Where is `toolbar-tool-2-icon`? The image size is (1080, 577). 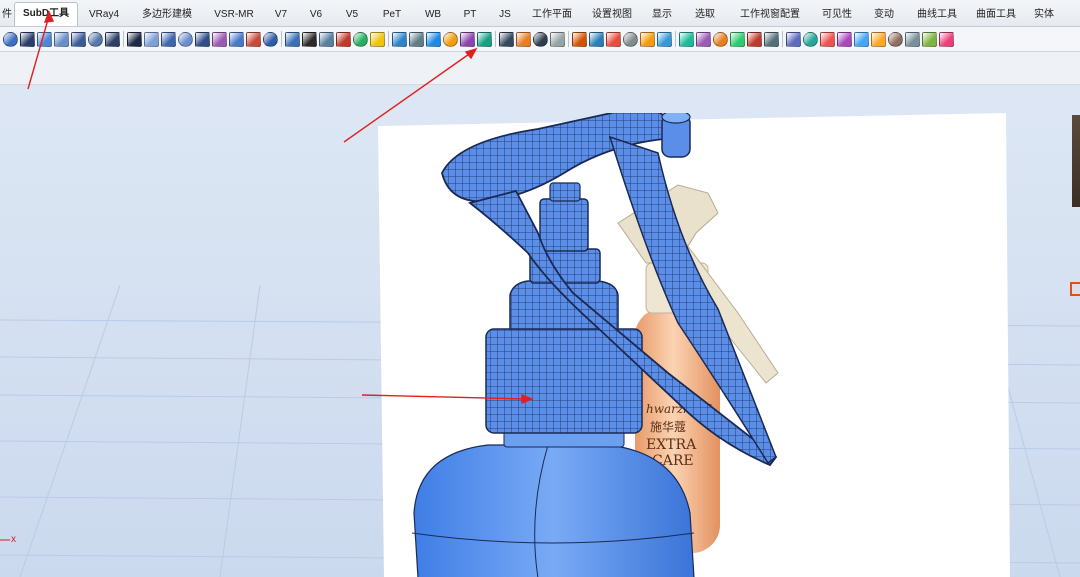
toolbar-tool-2-icon is located at coordinates (44, 39).